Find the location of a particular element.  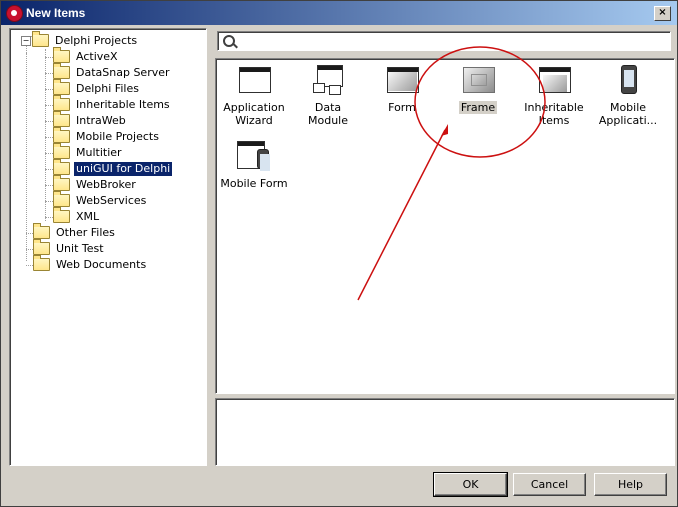

tree-item-mobile-projects: Mobile Projects is located at coordinates (107, 135).